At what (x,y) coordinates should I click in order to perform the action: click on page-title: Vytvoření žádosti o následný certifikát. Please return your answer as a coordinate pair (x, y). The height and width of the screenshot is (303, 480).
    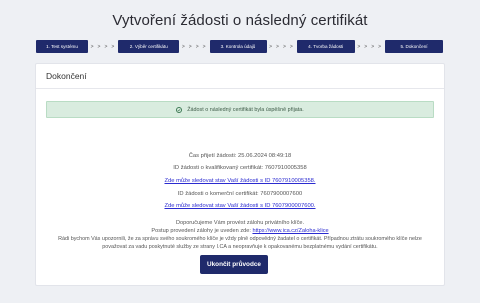
    Looking at the image, I should click on (240, 20).